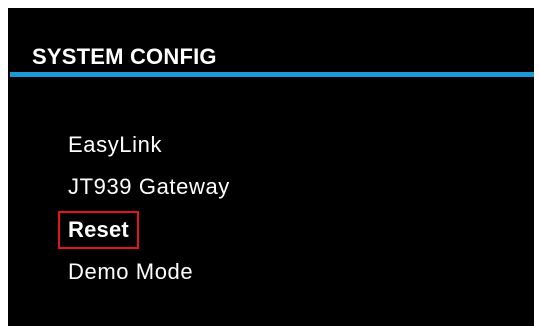 The height and width of the screenshot is (326, 539). Describe the element at coordinates (272, 74) in the screenshot. I see `header-divider` at that location.